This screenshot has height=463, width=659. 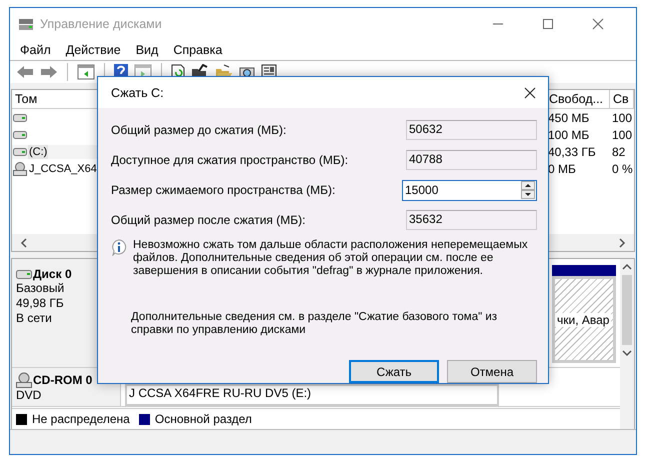 I want to click on disk-name: CD-ROM 0, so click(x=62, y=380).